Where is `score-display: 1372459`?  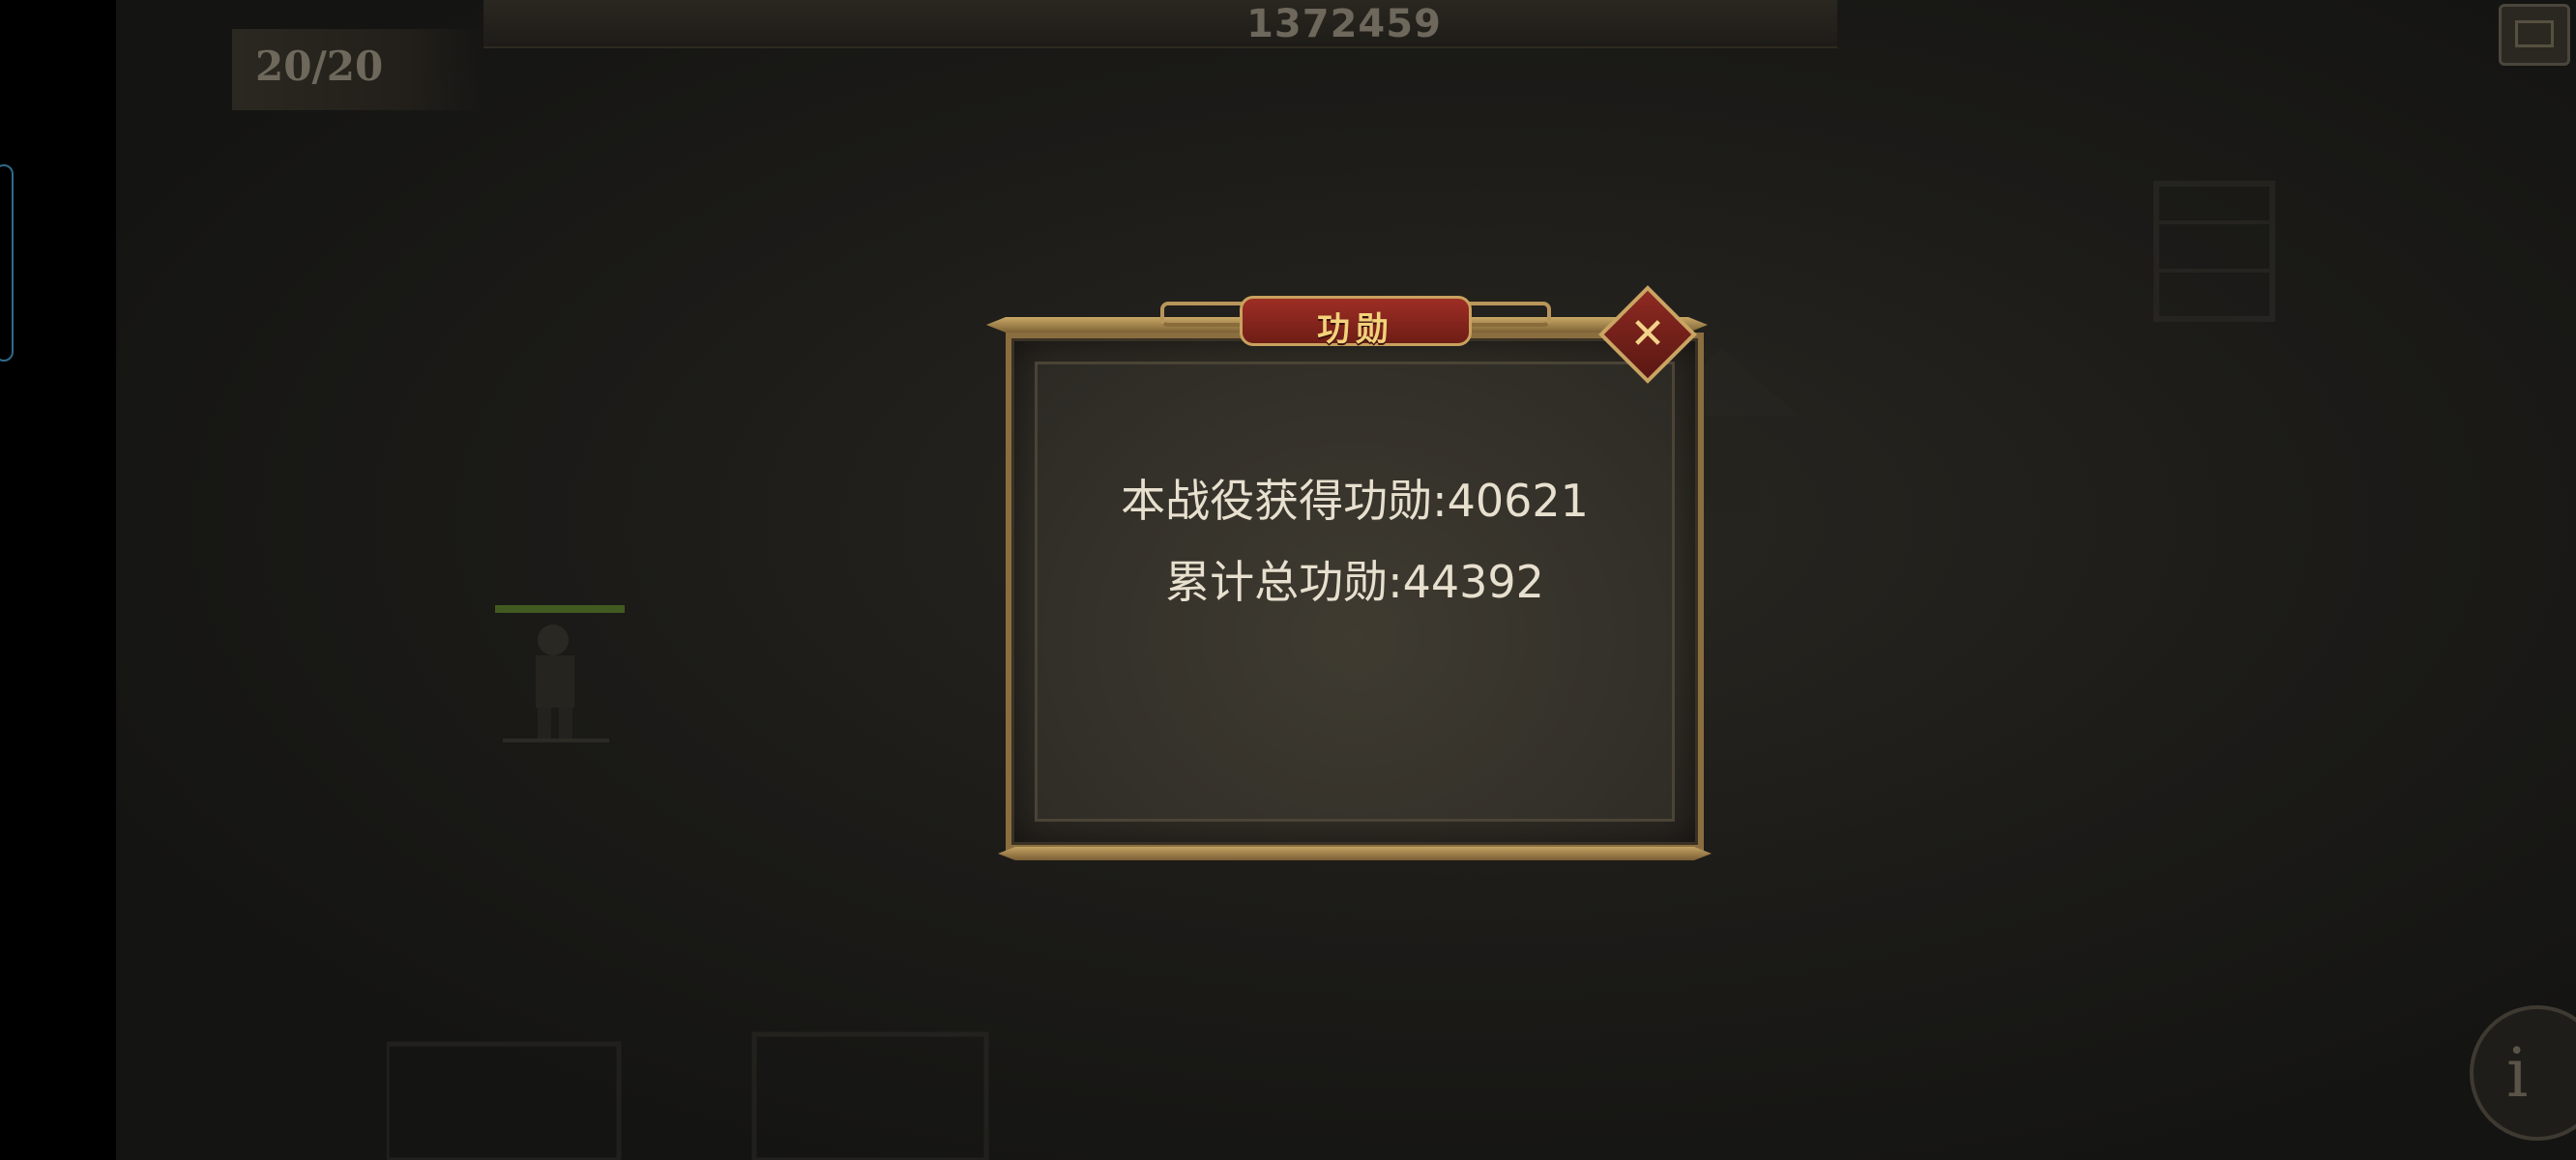 score-display: 1372459 is located at coordinates (1344, 24).